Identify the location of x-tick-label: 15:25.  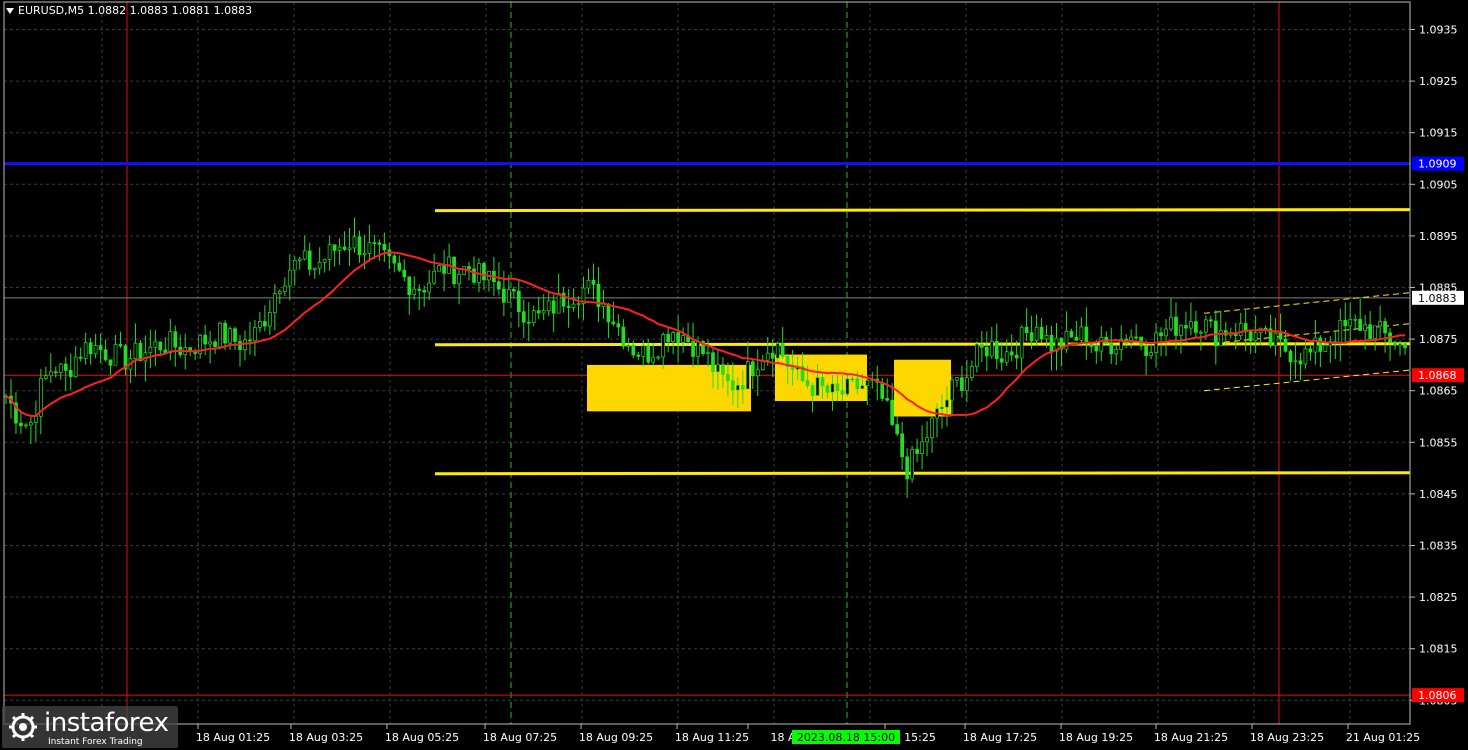
(920, 737).